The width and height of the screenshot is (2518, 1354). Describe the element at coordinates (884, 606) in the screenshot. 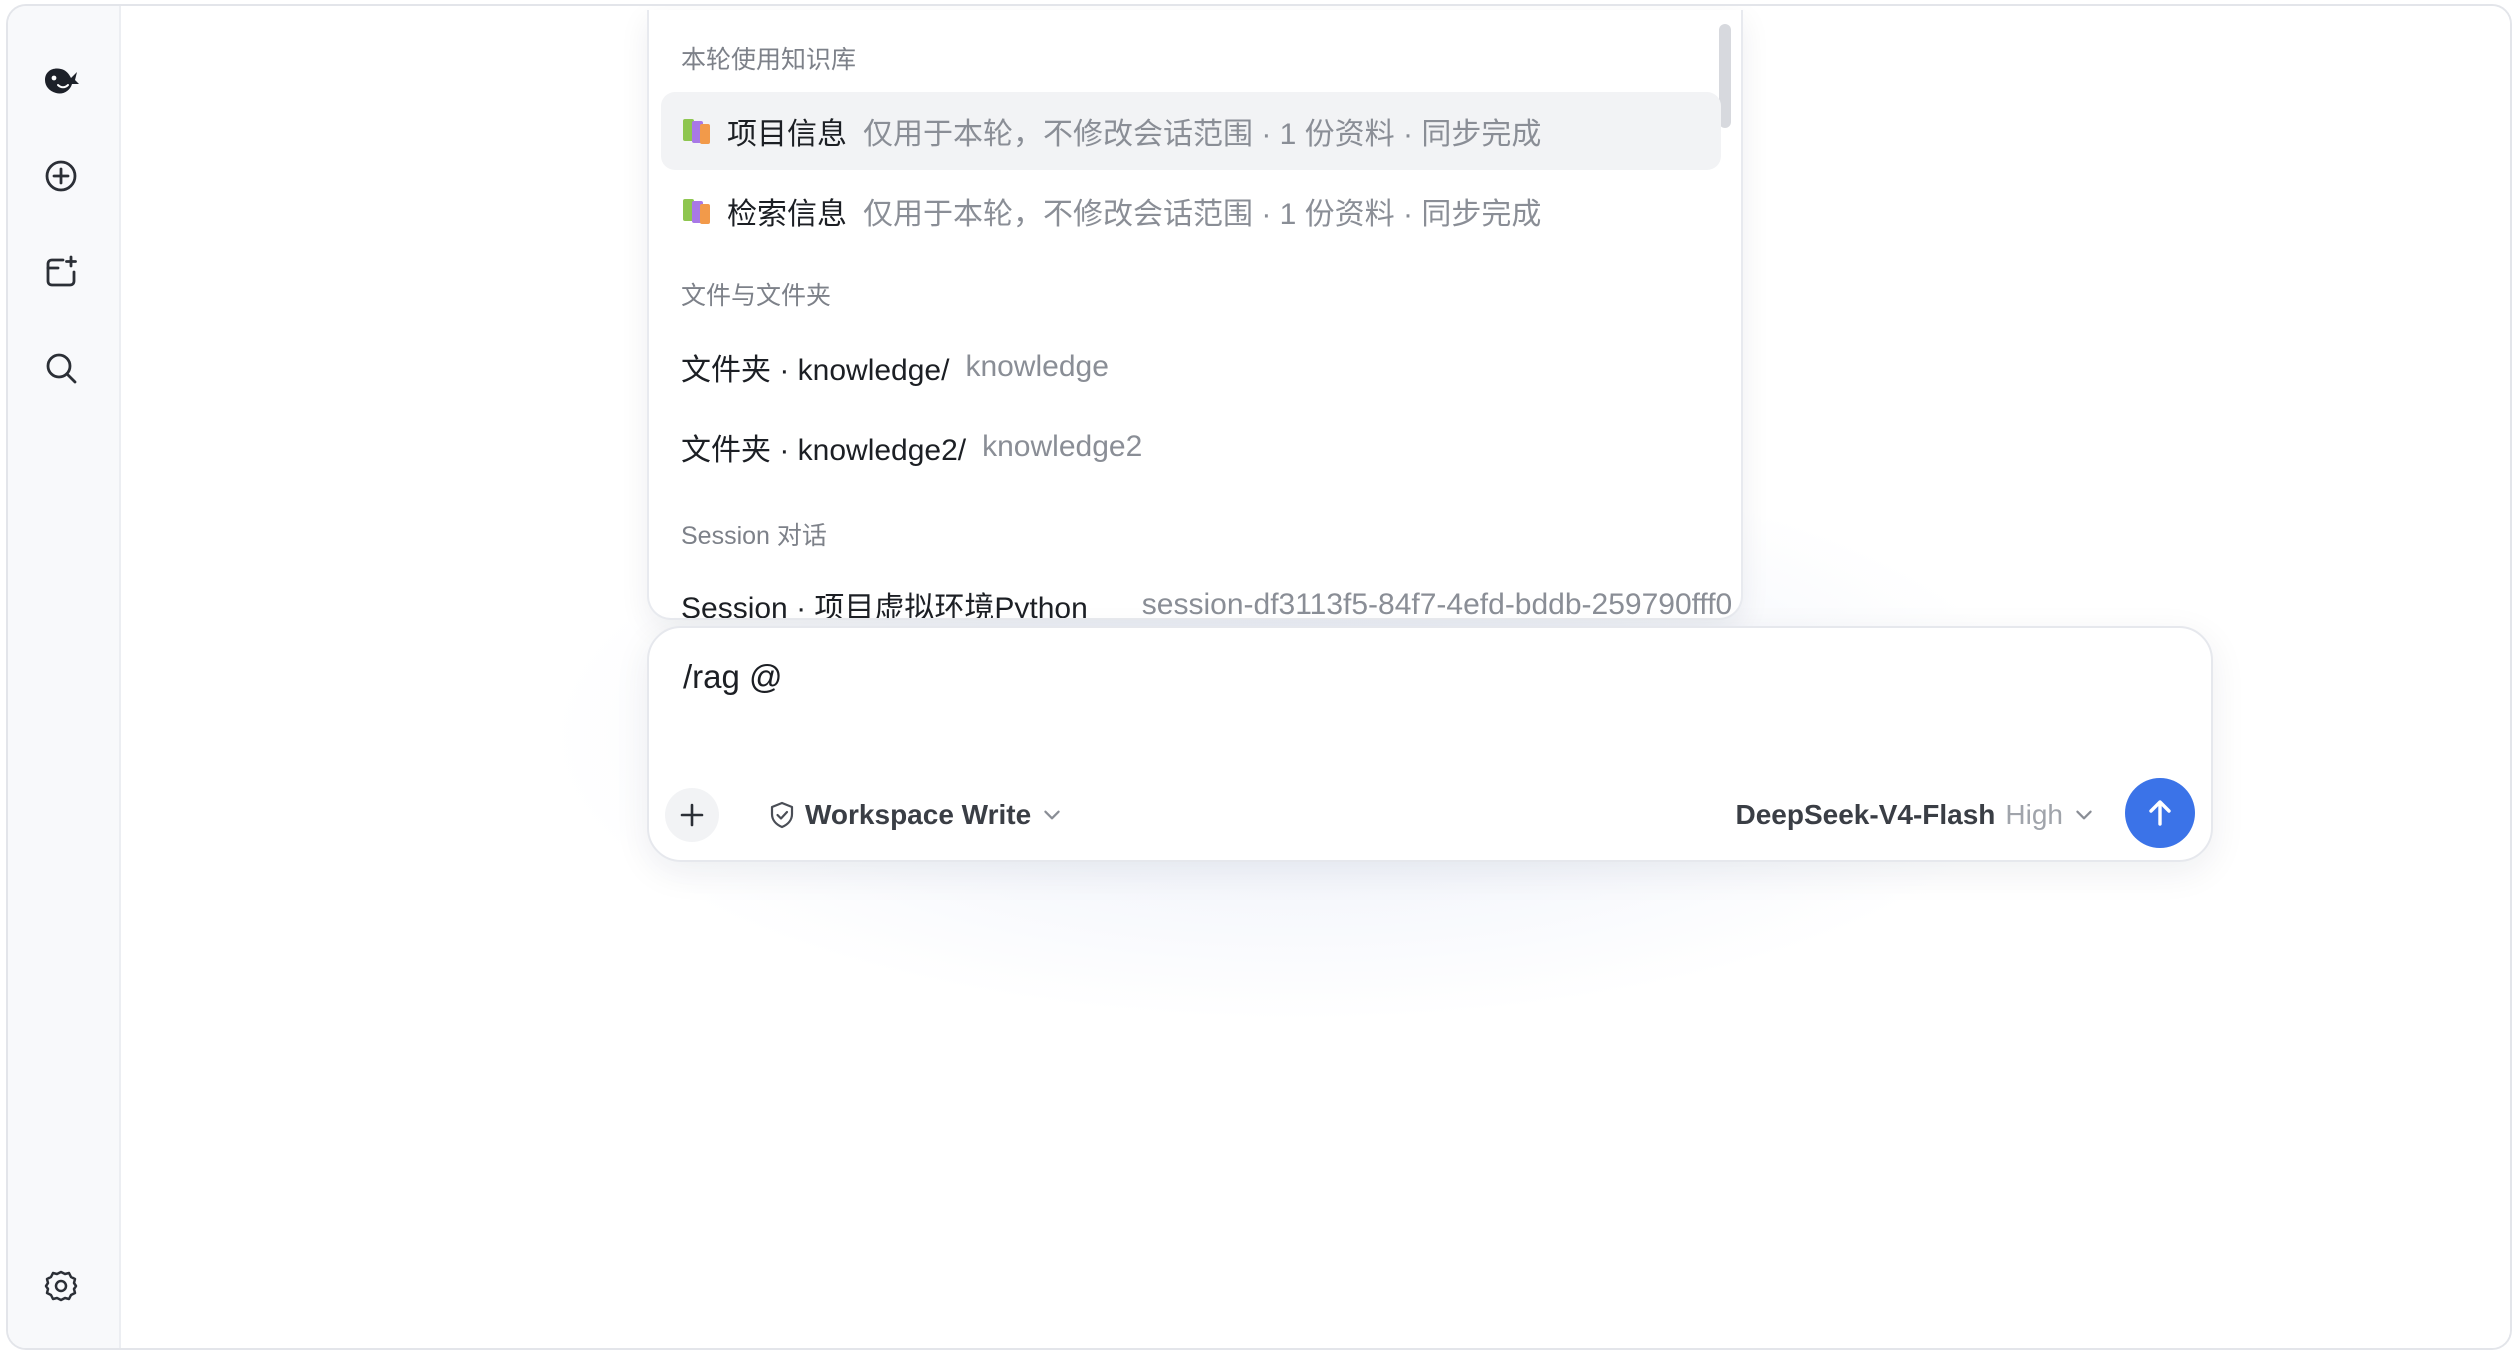

I see `session-item-title: Session · 项目虚拟环境Python` at that location.